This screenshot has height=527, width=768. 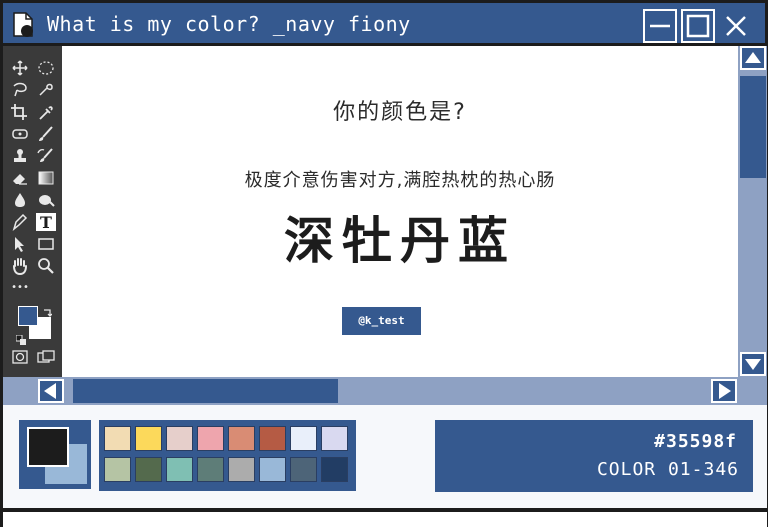 I want to click on foreground-swatch, so click(x=48, y=447).